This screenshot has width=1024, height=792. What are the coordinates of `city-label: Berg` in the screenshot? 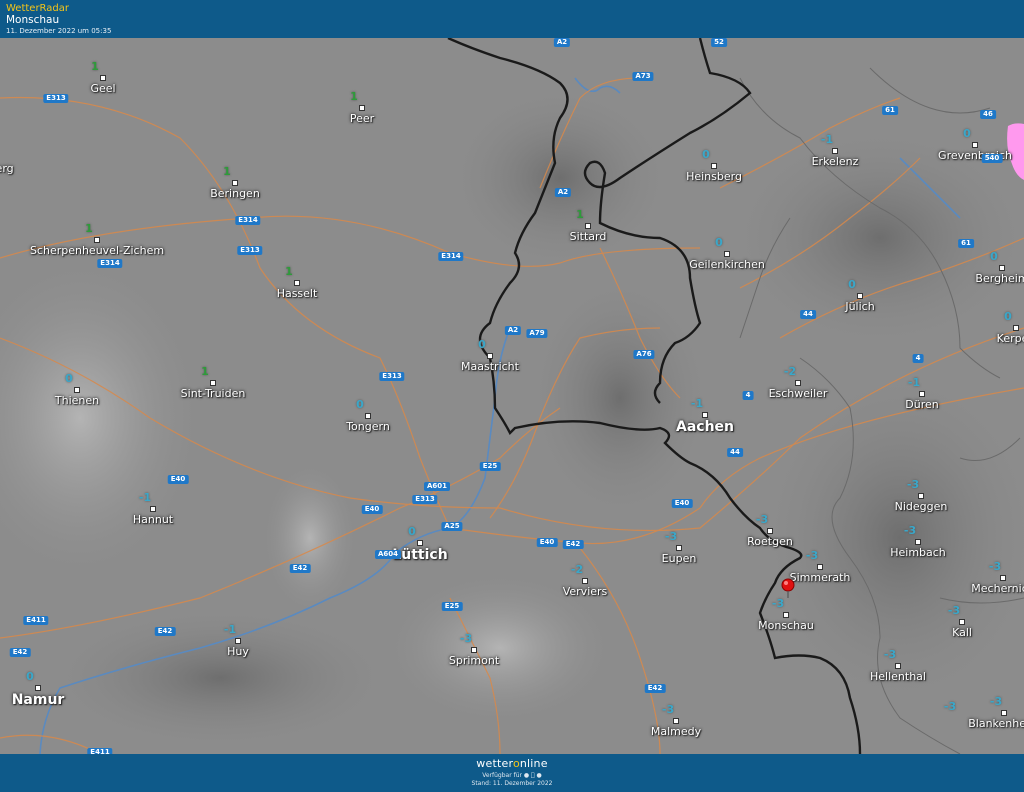 It's located at (7, 168).